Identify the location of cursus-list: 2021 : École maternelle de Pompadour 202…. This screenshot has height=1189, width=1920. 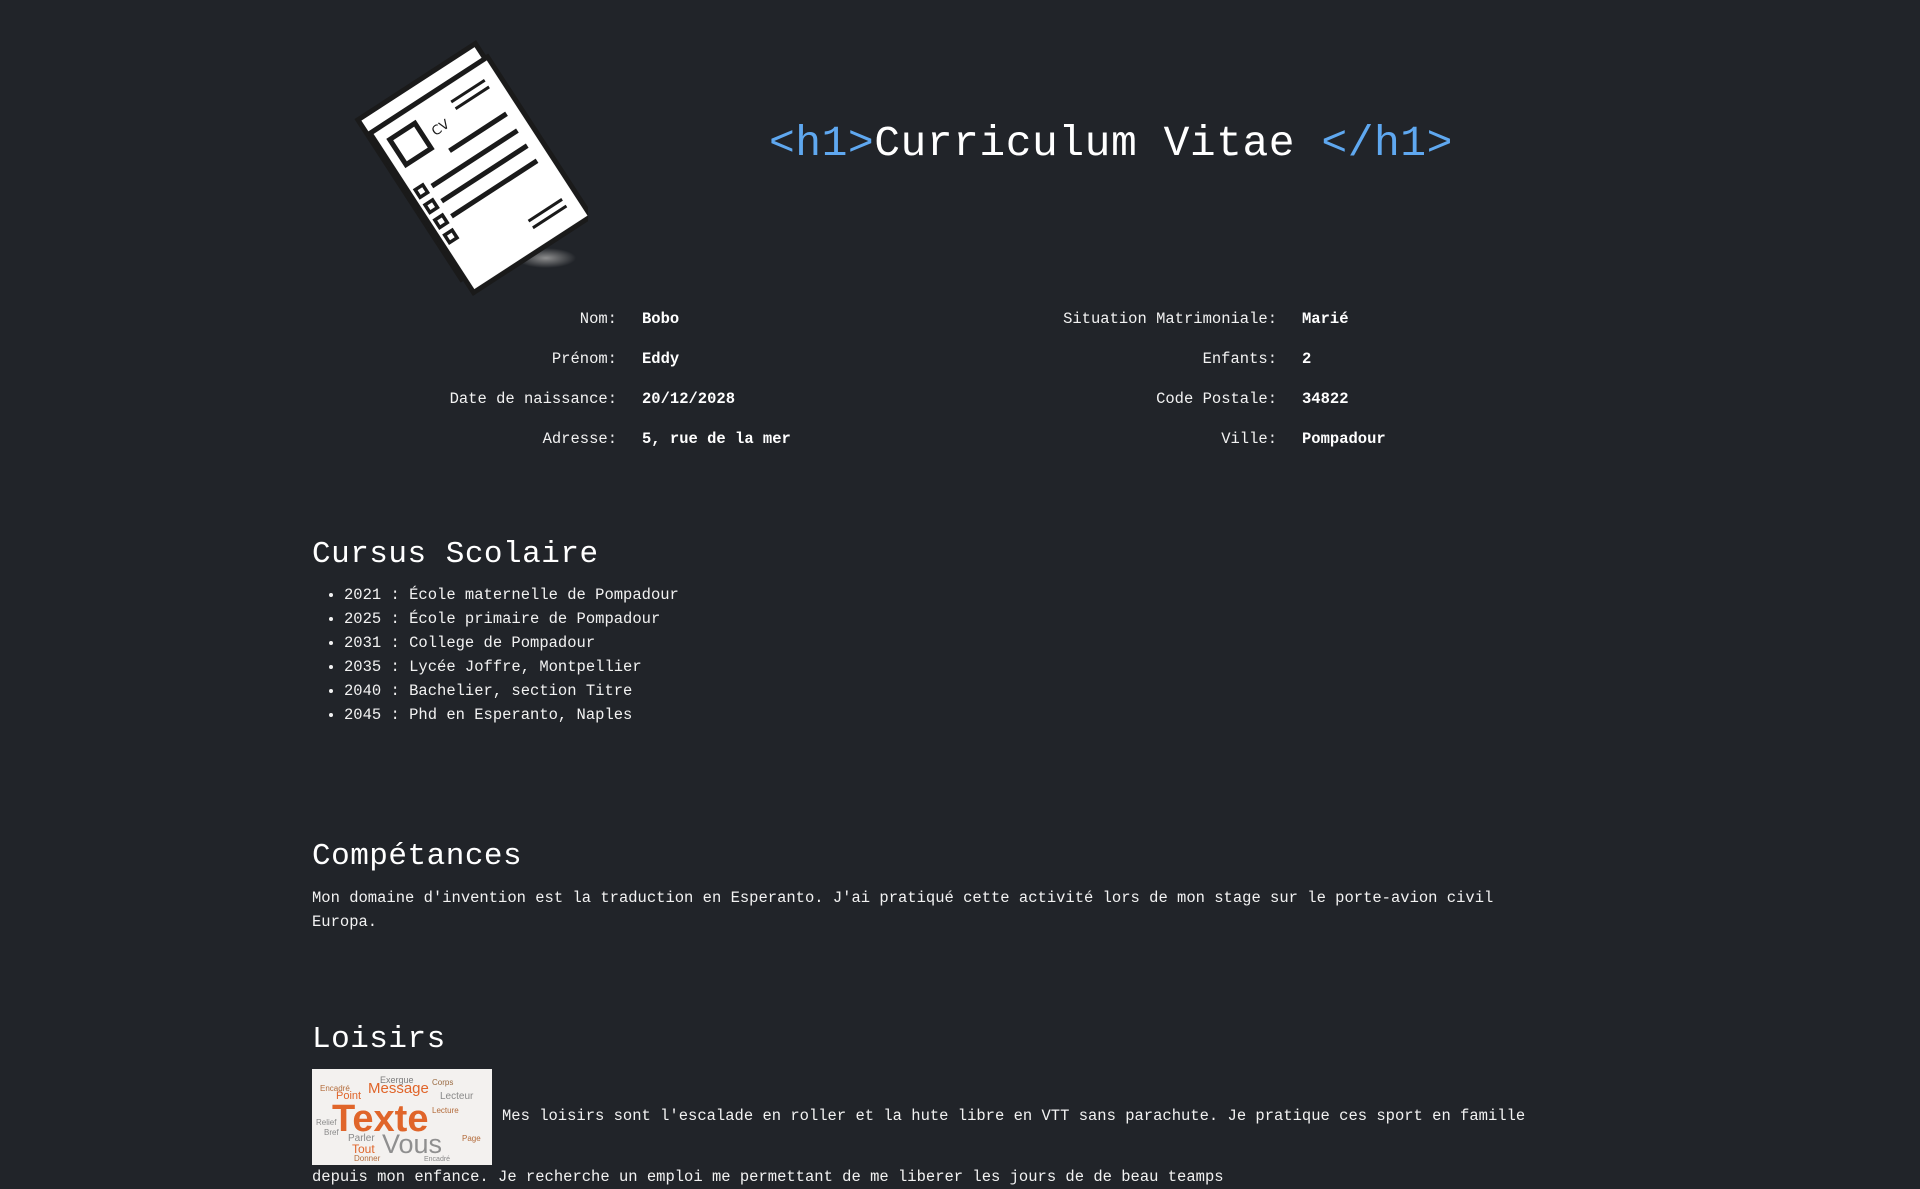
(495, 655).